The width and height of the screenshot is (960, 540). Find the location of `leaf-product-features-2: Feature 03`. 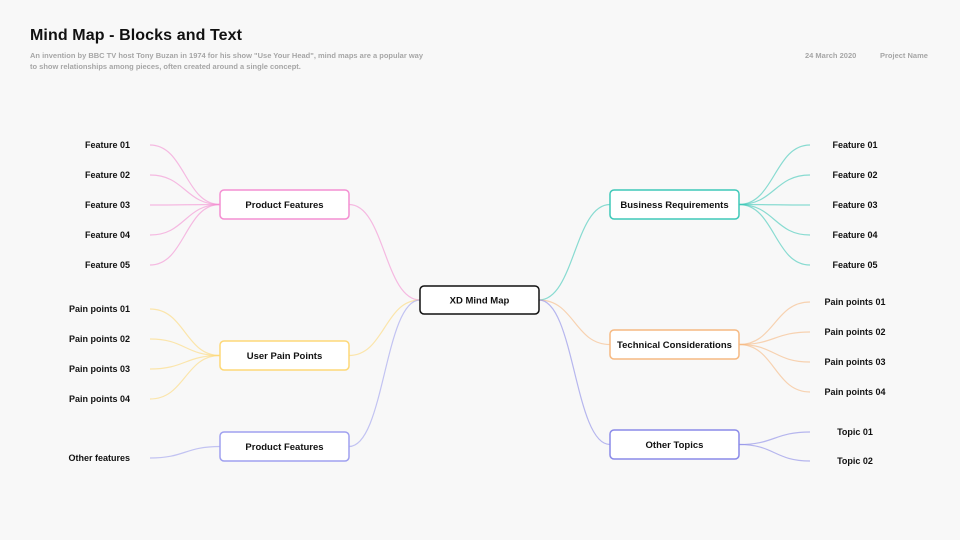

leaf-product-features-2: Feature 03 is located at coordinates (107, 205).